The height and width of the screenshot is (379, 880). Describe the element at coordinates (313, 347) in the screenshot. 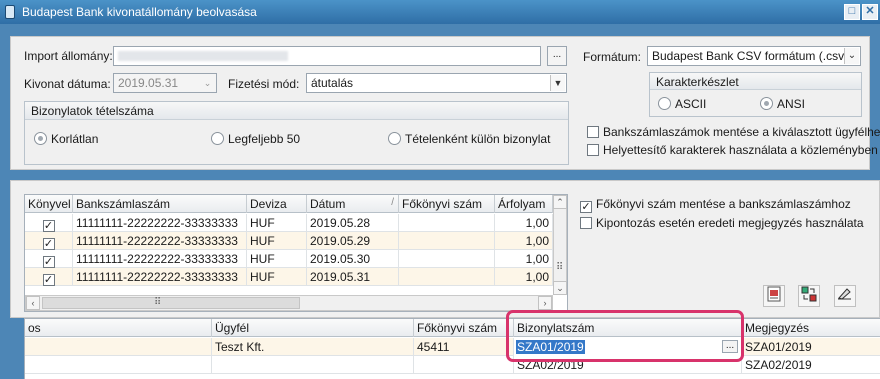

I see `client-cell: Teszt Kft.` at that location.